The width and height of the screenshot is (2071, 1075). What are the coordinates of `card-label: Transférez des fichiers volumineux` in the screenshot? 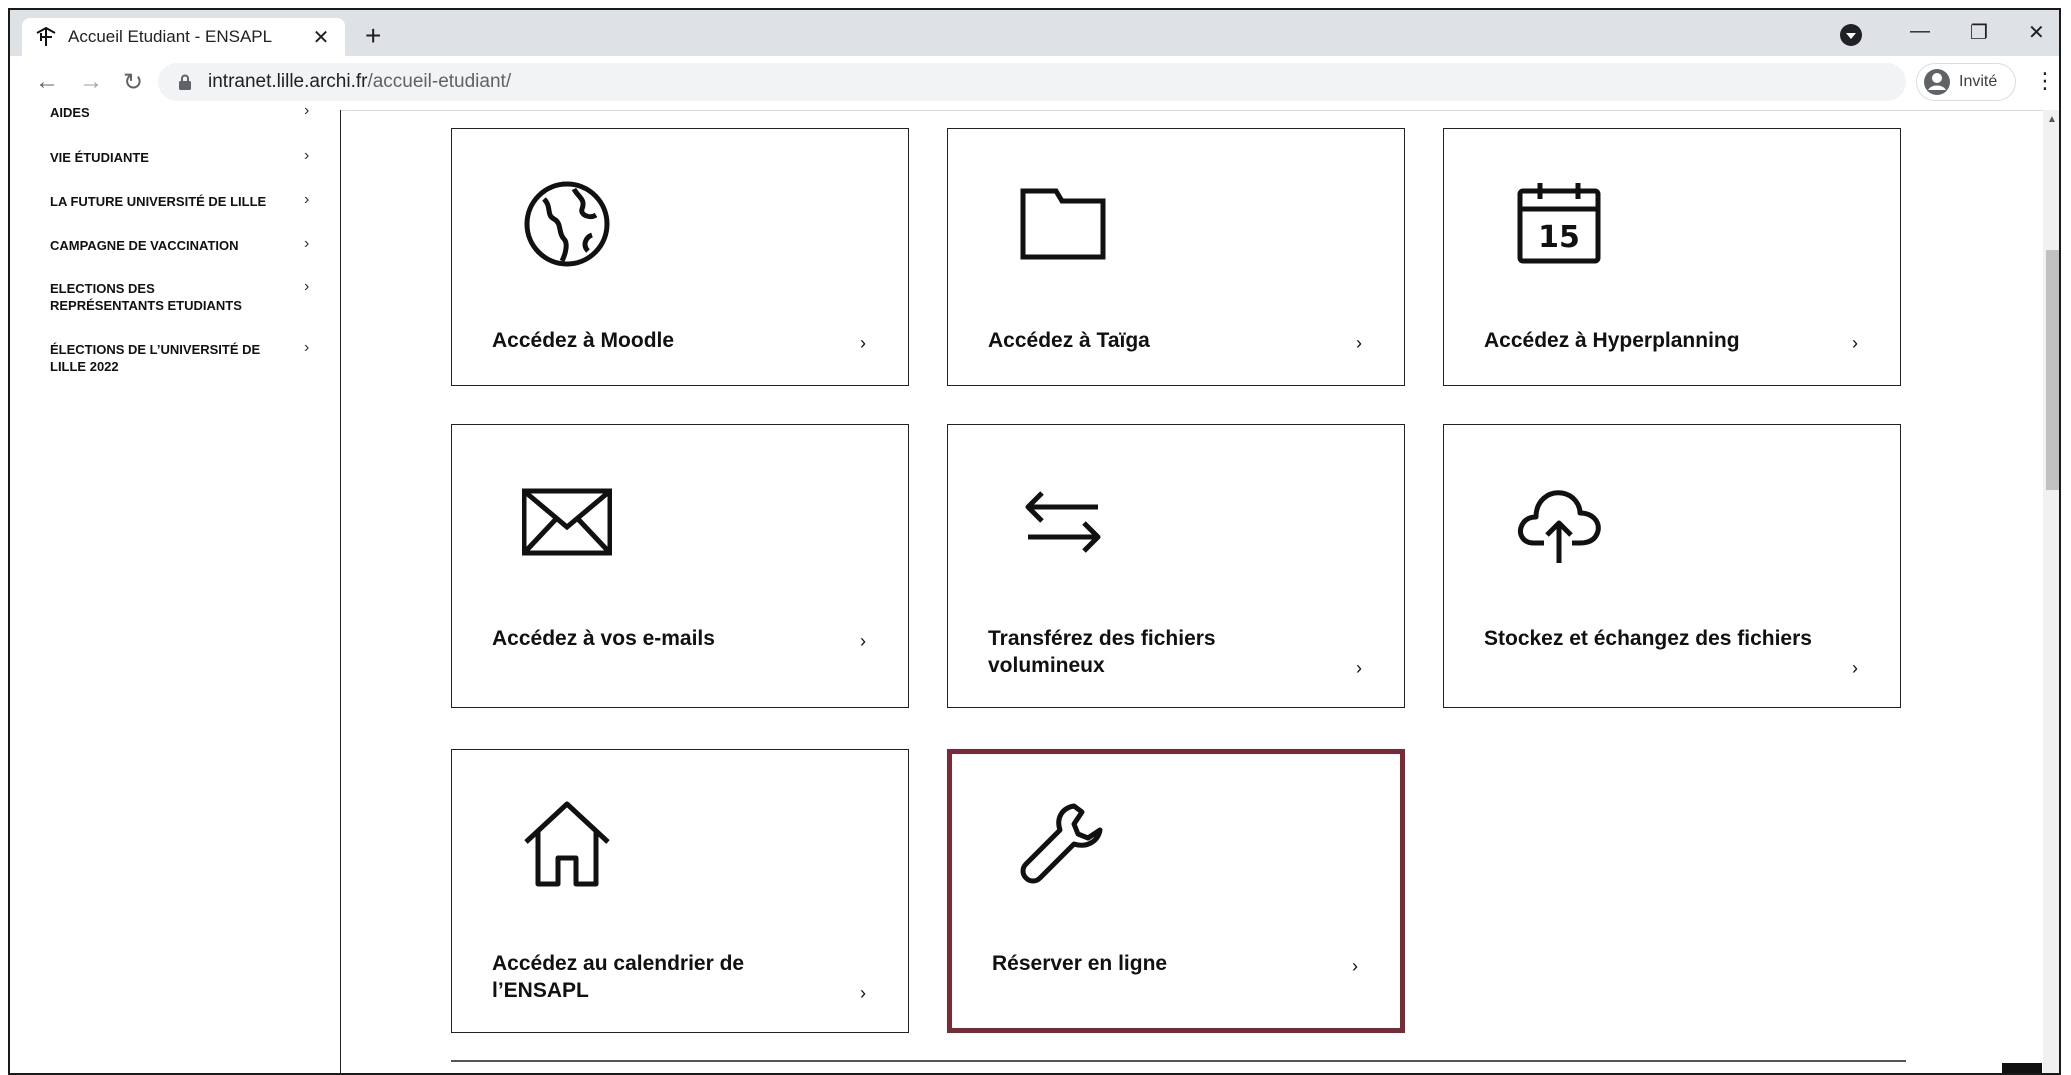 It's located at (1102, 652).